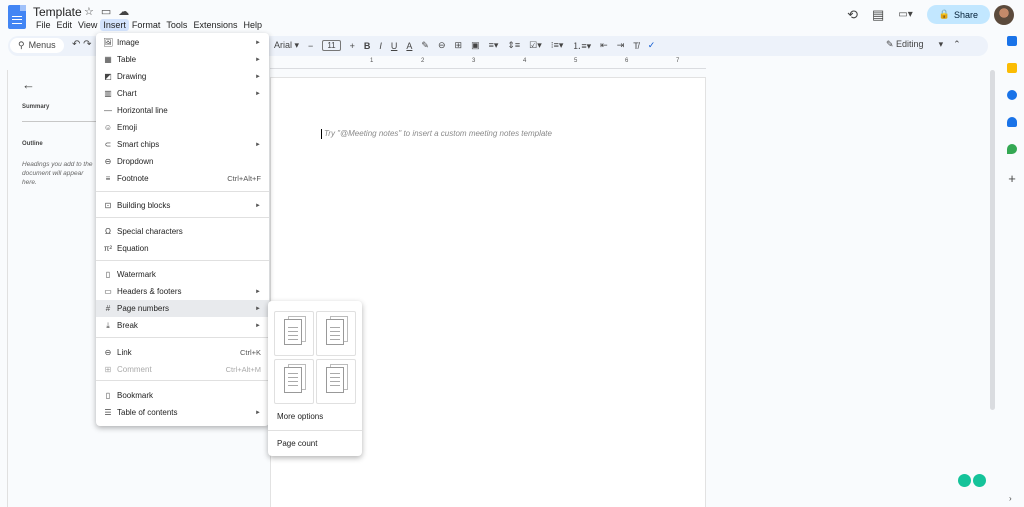 This screenshot has width=1024, height=507. What do you see at coordinates (1012, 41) in the screenshot?
I see `calendar-icon` at bounding box center [1012, 41].